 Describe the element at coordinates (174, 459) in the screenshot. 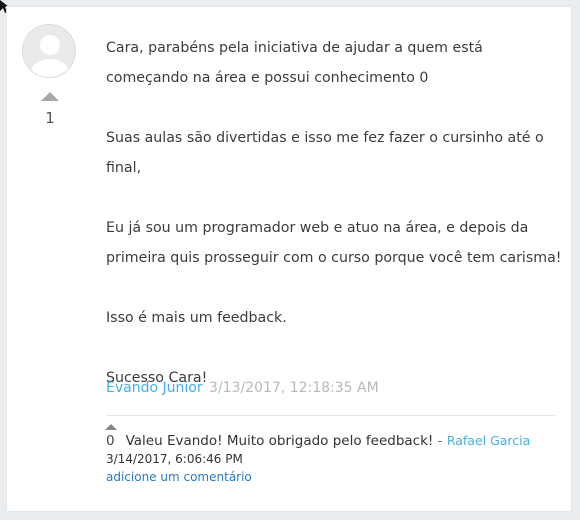

I see `comment-timestamp: 3/14/2017, 6:06:46 PM` at that location.